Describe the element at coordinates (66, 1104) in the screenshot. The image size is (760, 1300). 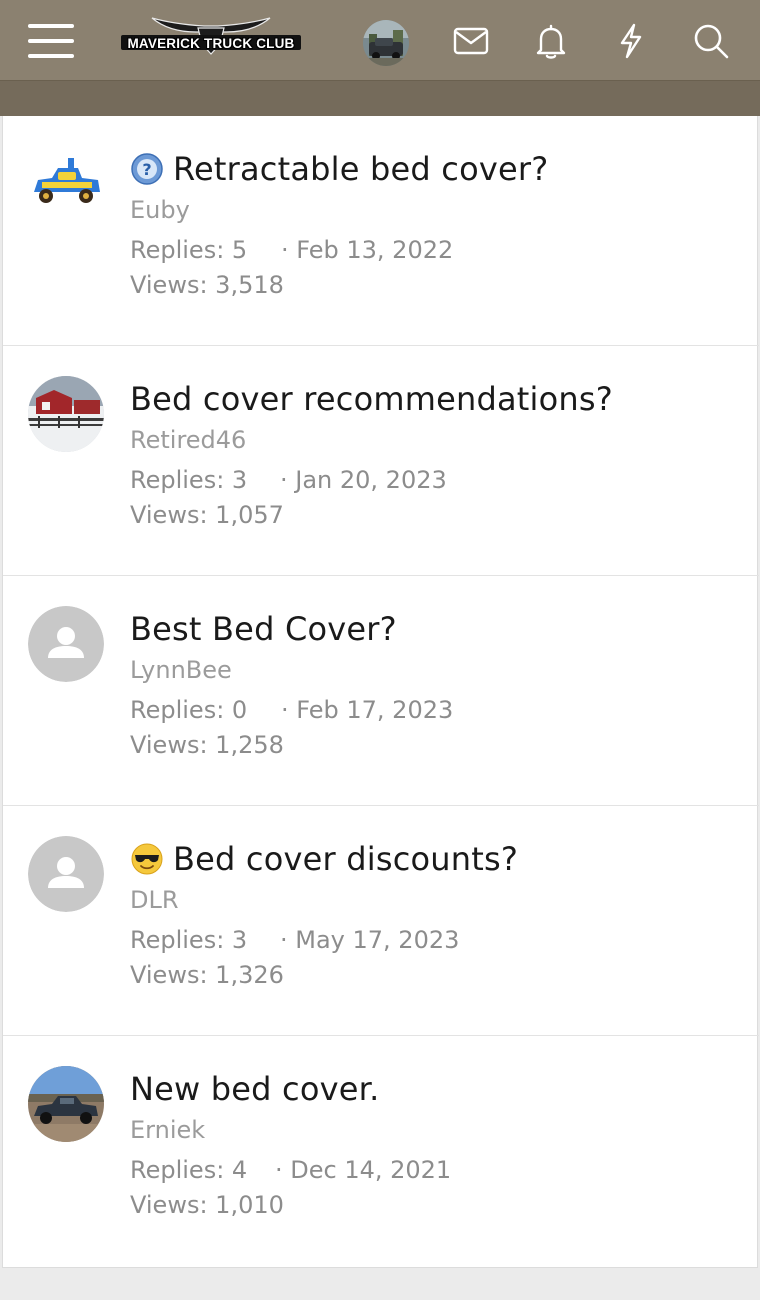
I see `truck-photo-avatar` at that location.